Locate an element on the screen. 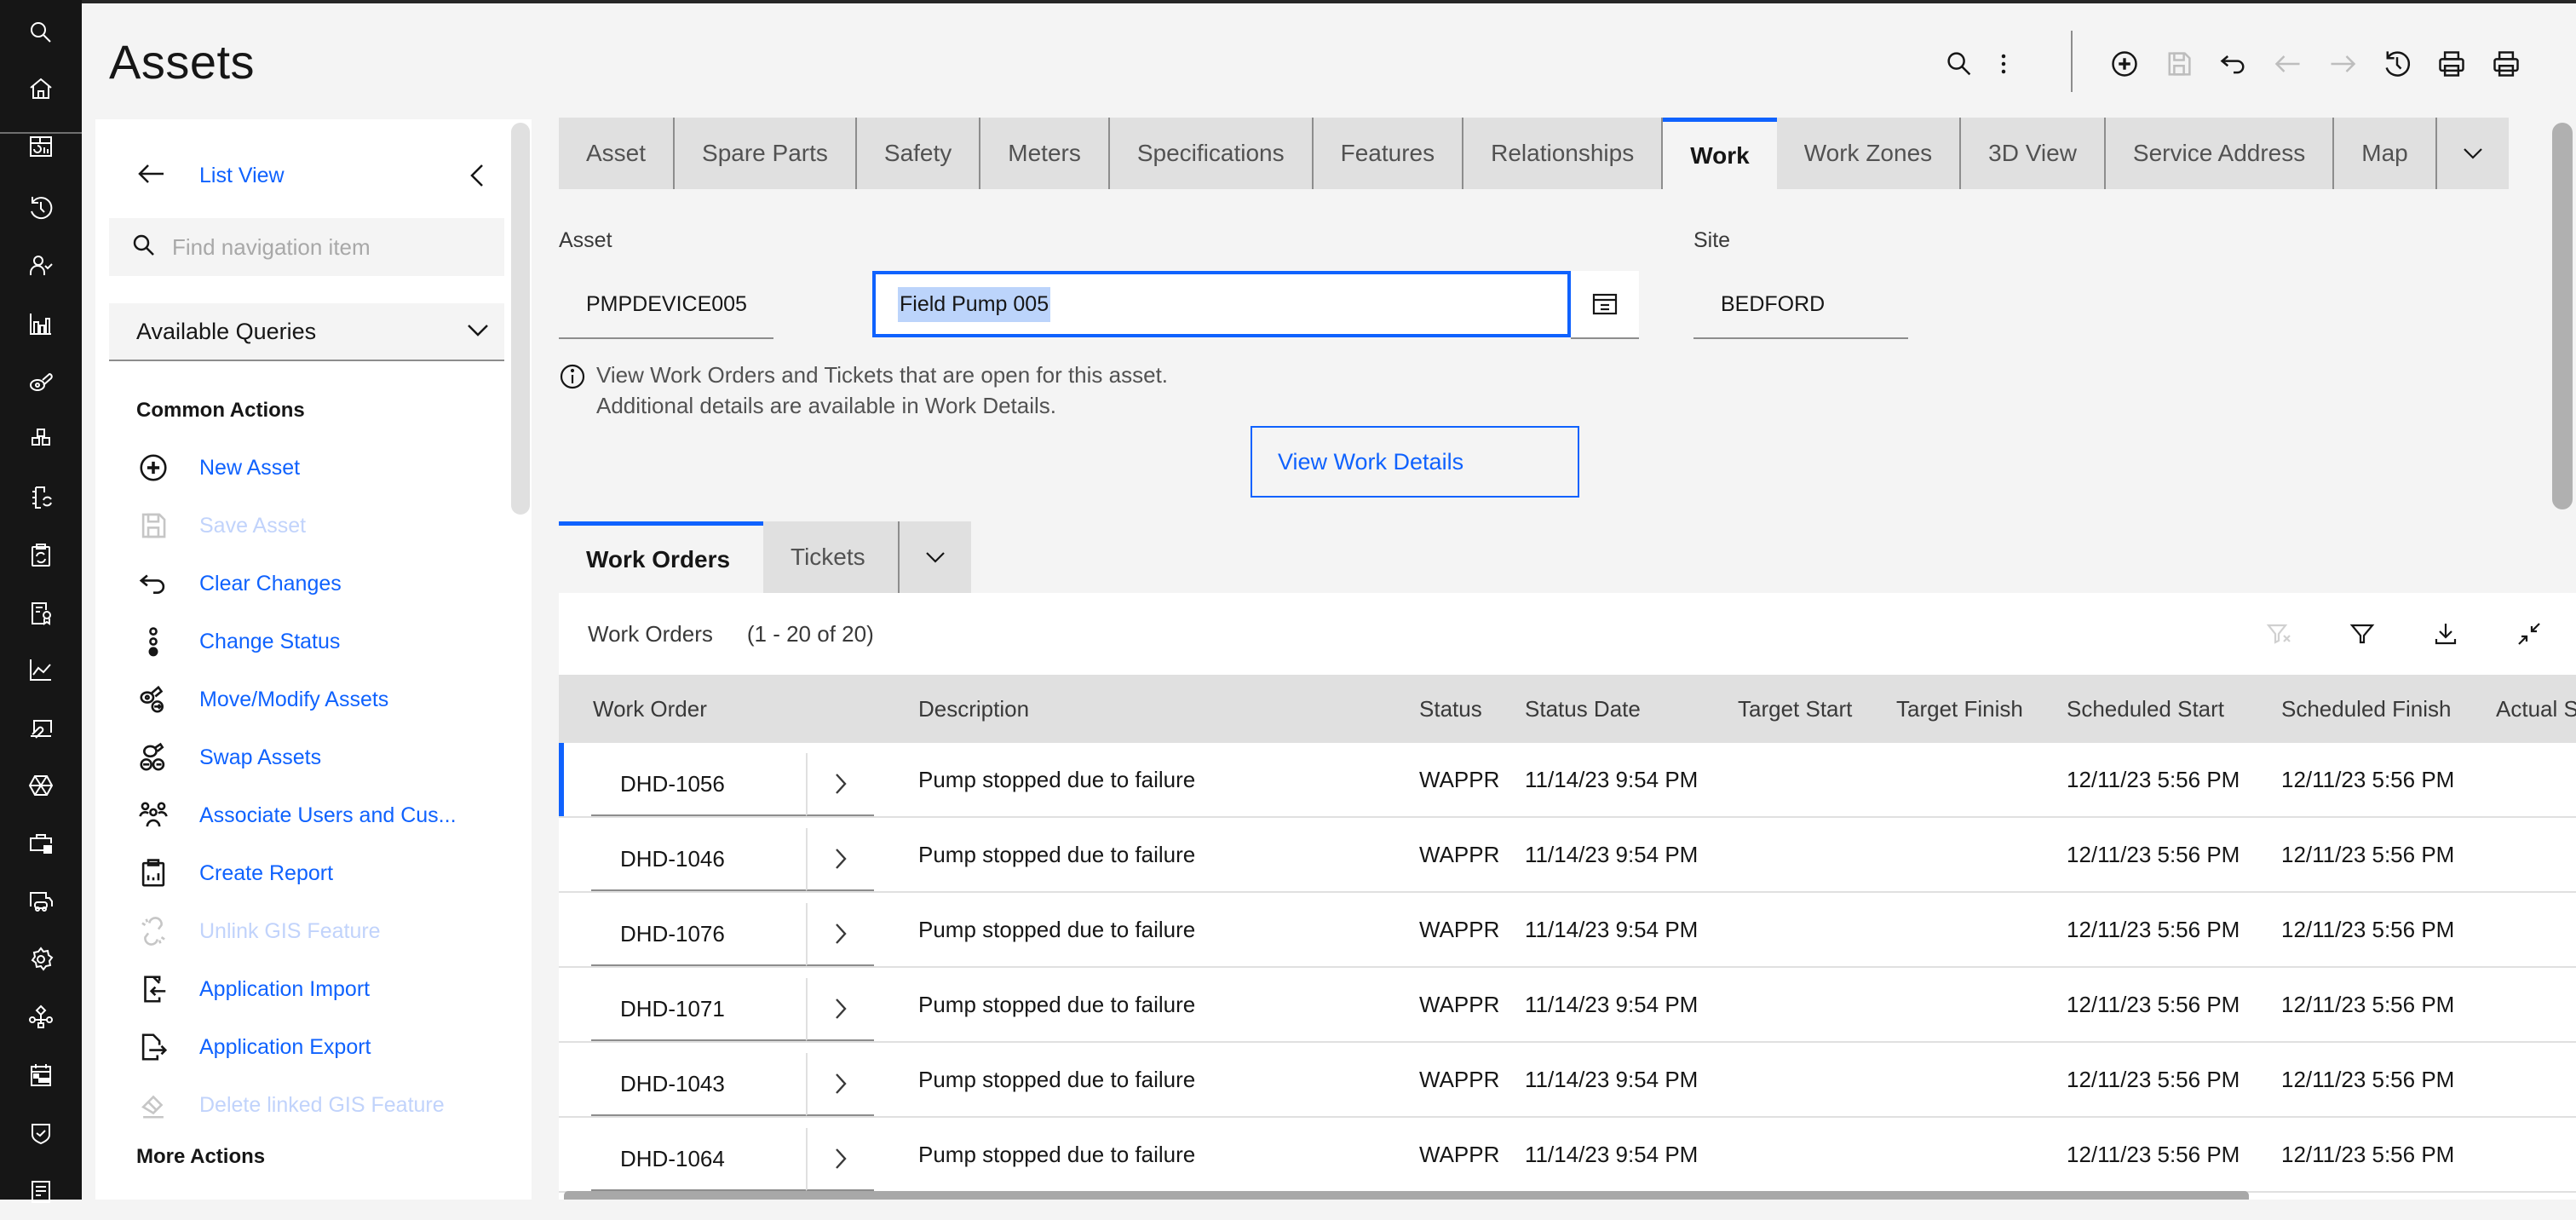 The height and width of the screenshot is (1220, 2576). view-work-details-button: View Work Details is located at coordinates (1415, 462).